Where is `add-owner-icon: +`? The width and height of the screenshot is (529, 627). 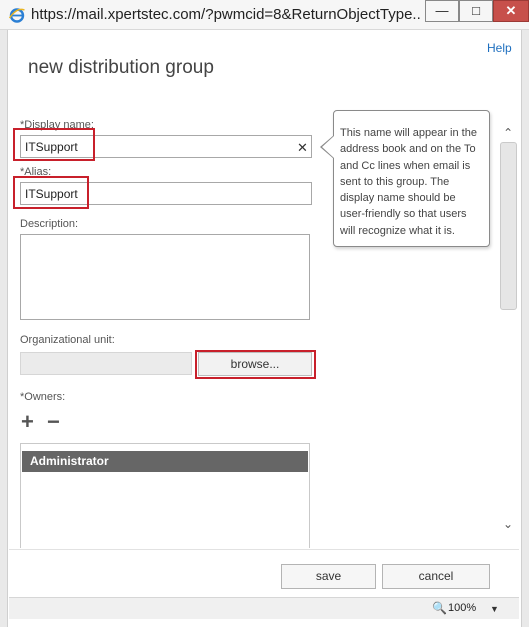
add-owner-icon: + is located at coordinates (27, 422).